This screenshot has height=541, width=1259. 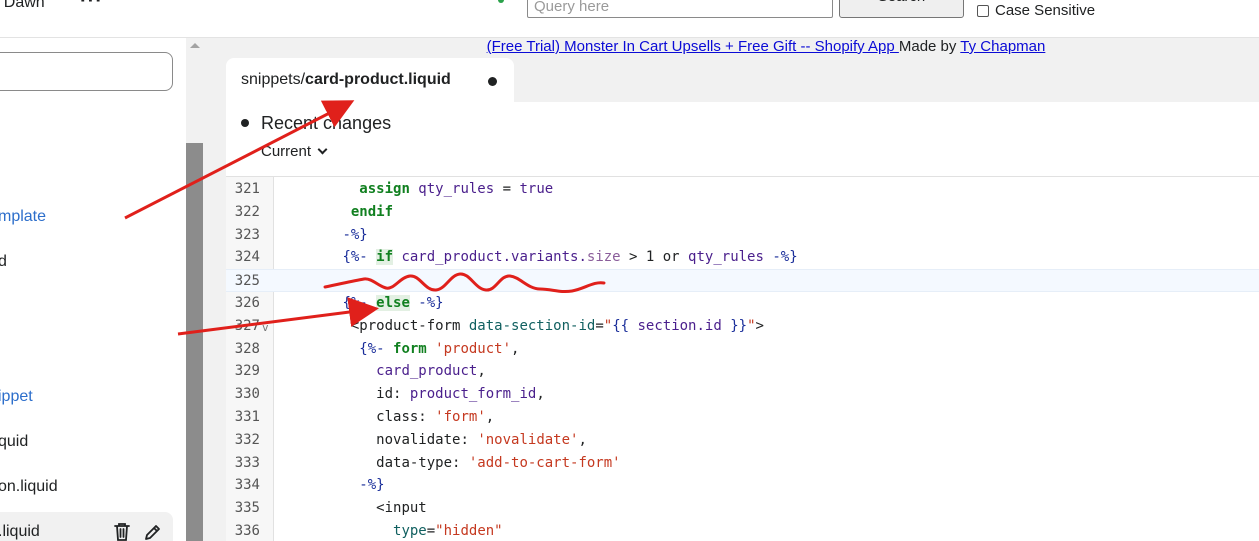 What do you see at coordinates (501, 1) in the screenshot?
I see `status-indicator` at bounding box center [501, 1].